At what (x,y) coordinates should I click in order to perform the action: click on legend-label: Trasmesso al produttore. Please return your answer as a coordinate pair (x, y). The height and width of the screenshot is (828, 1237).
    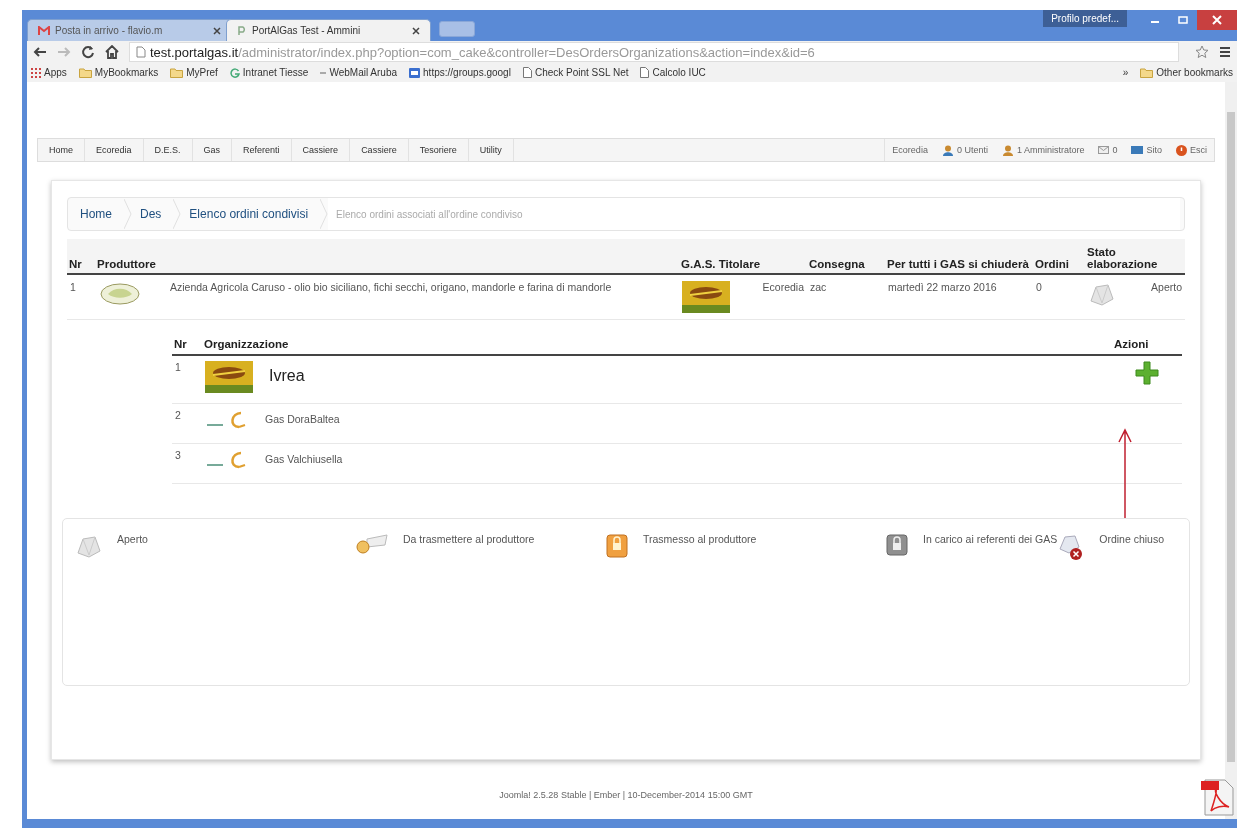
    Looking at the image, I should click on (700, 539).